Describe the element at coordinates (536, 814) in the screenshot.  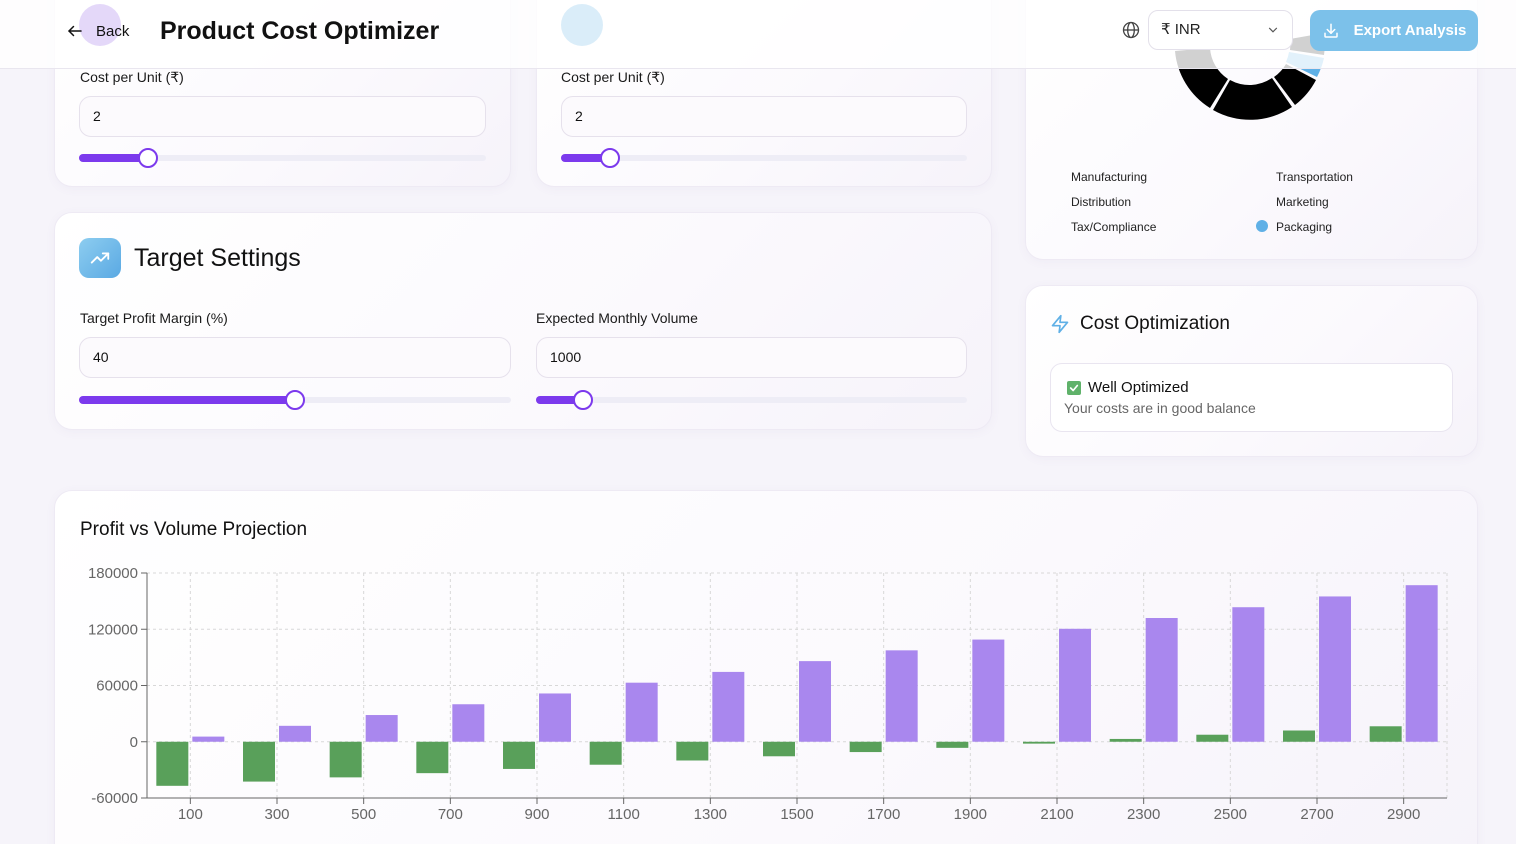
I see `x-tick-label: 900` at that location.